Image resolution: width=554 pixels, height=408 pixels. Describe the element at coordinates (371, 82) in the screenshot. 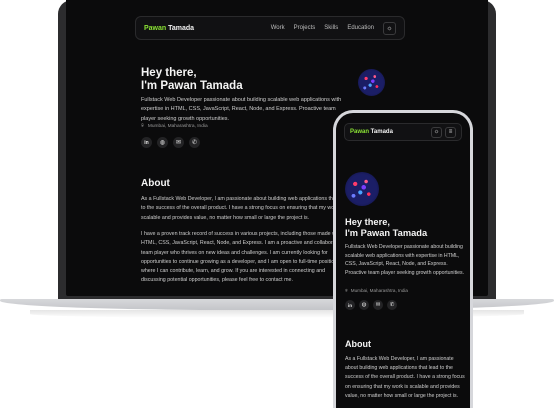

I see `avatar` at that location.